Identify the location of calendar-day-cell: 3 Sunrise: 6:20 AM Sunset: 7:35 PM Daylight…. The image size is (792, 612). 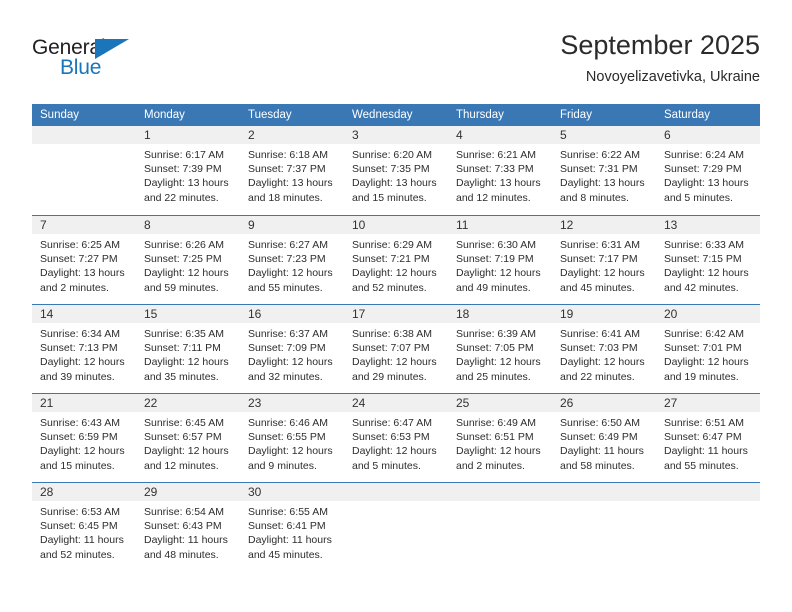
(396, 170).